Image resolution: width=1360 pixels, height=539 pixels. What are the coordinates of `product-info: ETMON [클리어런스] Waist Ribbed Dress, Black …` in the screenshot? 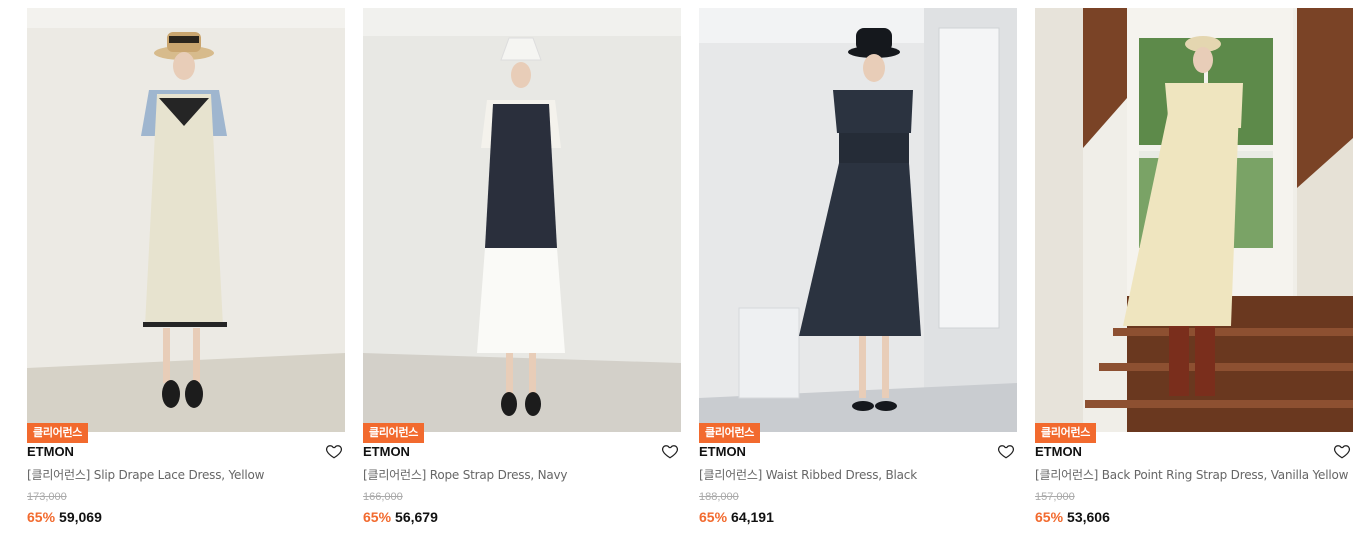 It's located at (858, 485).